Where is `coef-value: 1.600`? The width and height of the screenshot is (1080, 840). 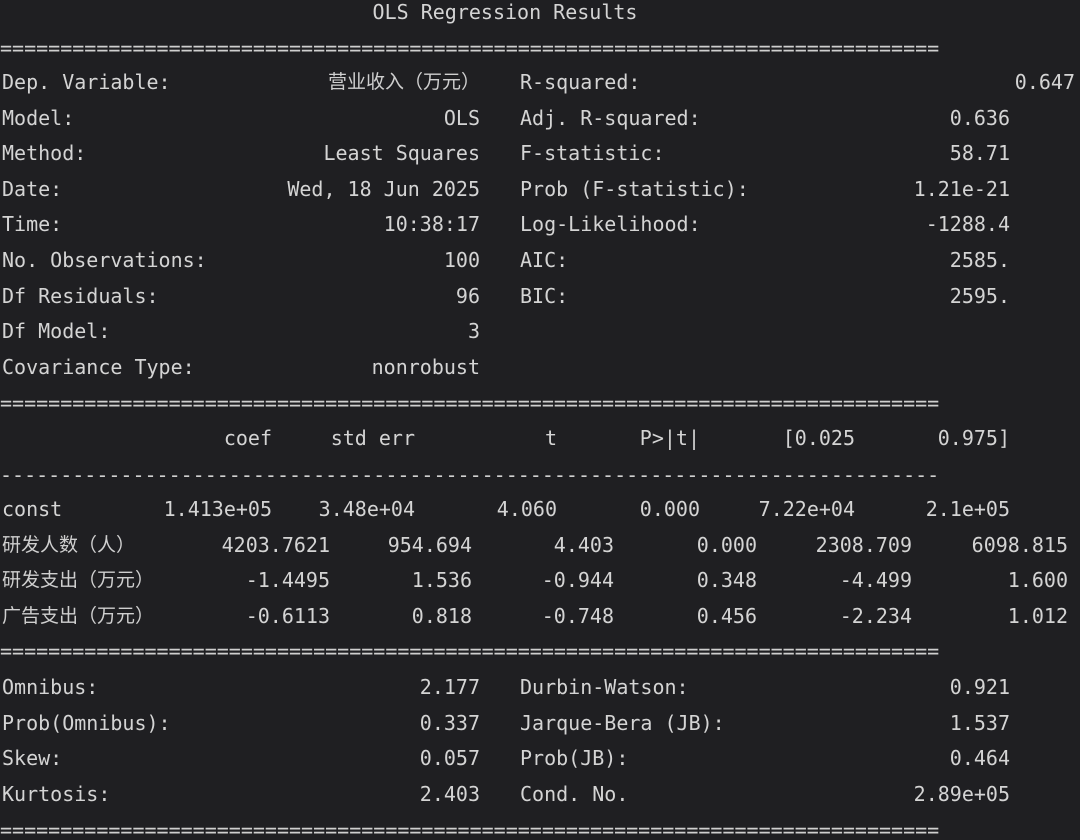 coef-value: 1.600 is located at coordinates (1037, 580).